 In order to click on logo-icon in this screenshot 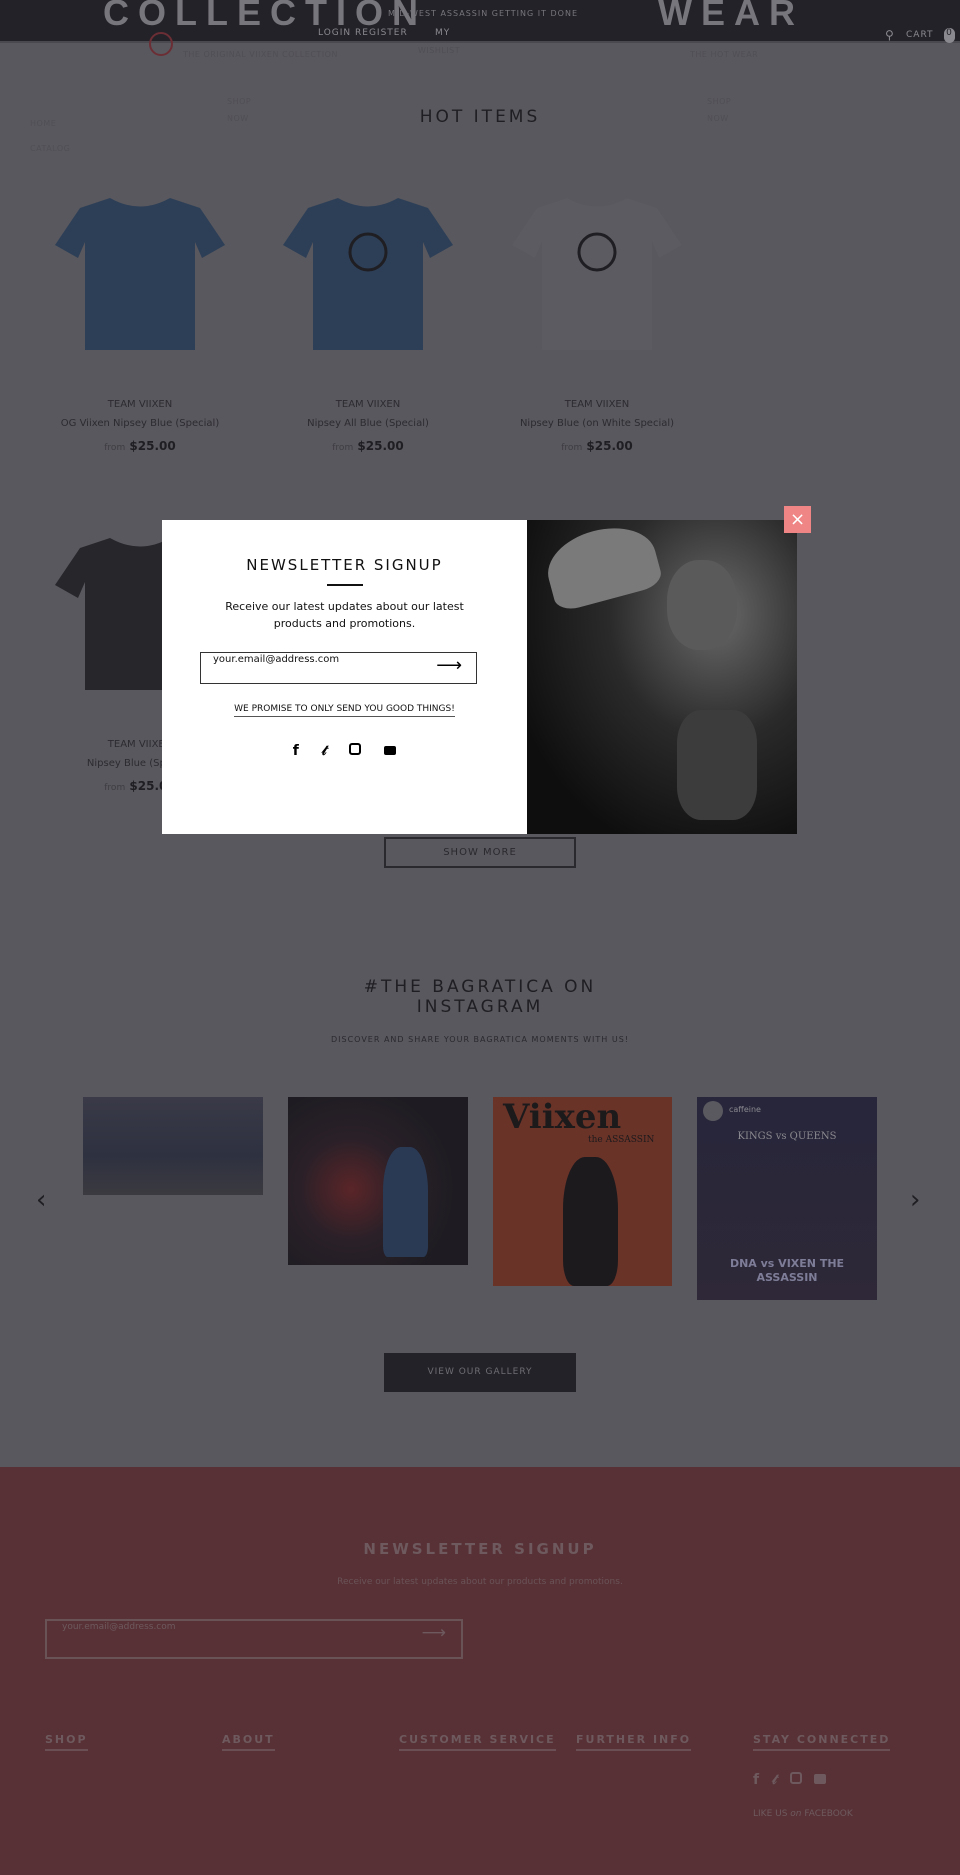, I will do `click(161, 44)`.